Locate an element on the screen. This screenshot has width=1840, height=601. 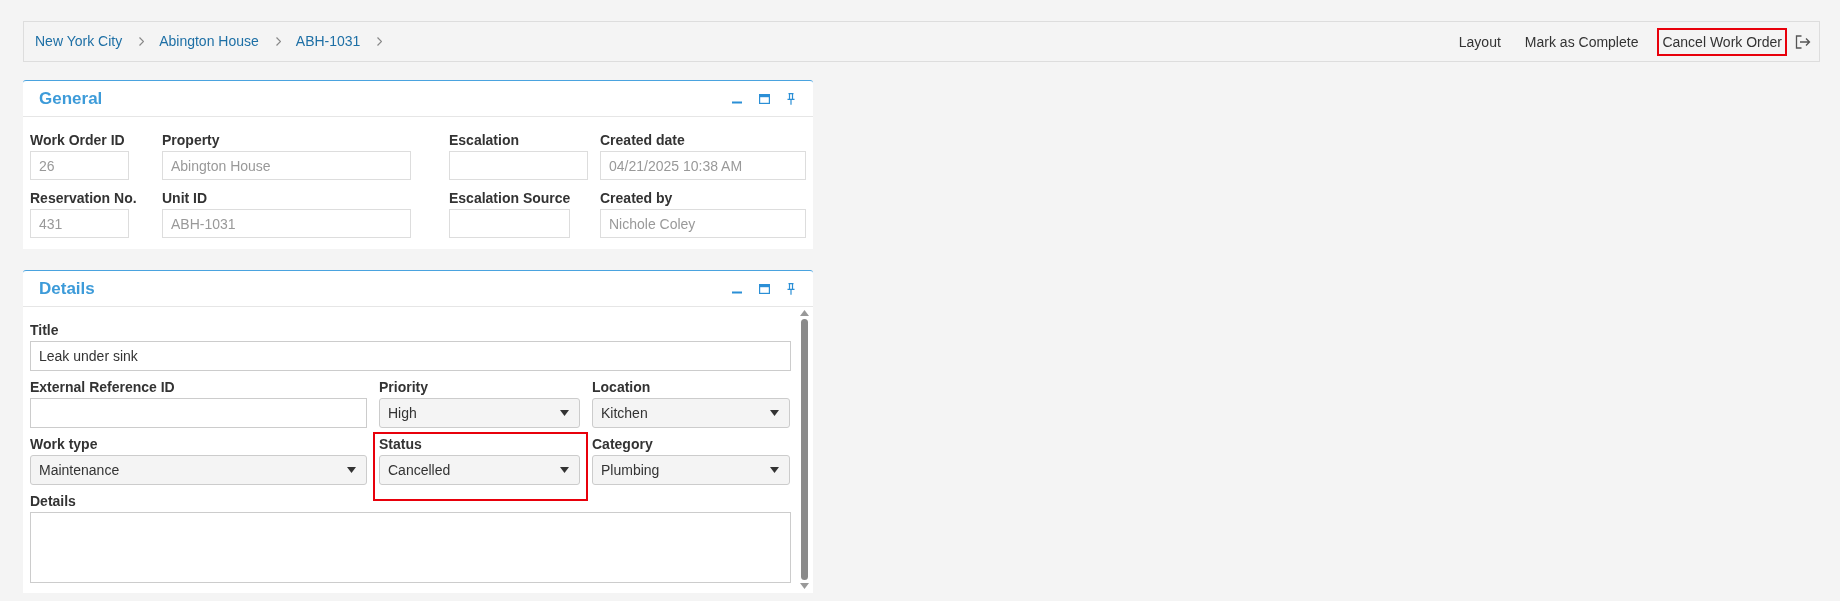
sign-out-icon is located at coordinates (1803, 41).